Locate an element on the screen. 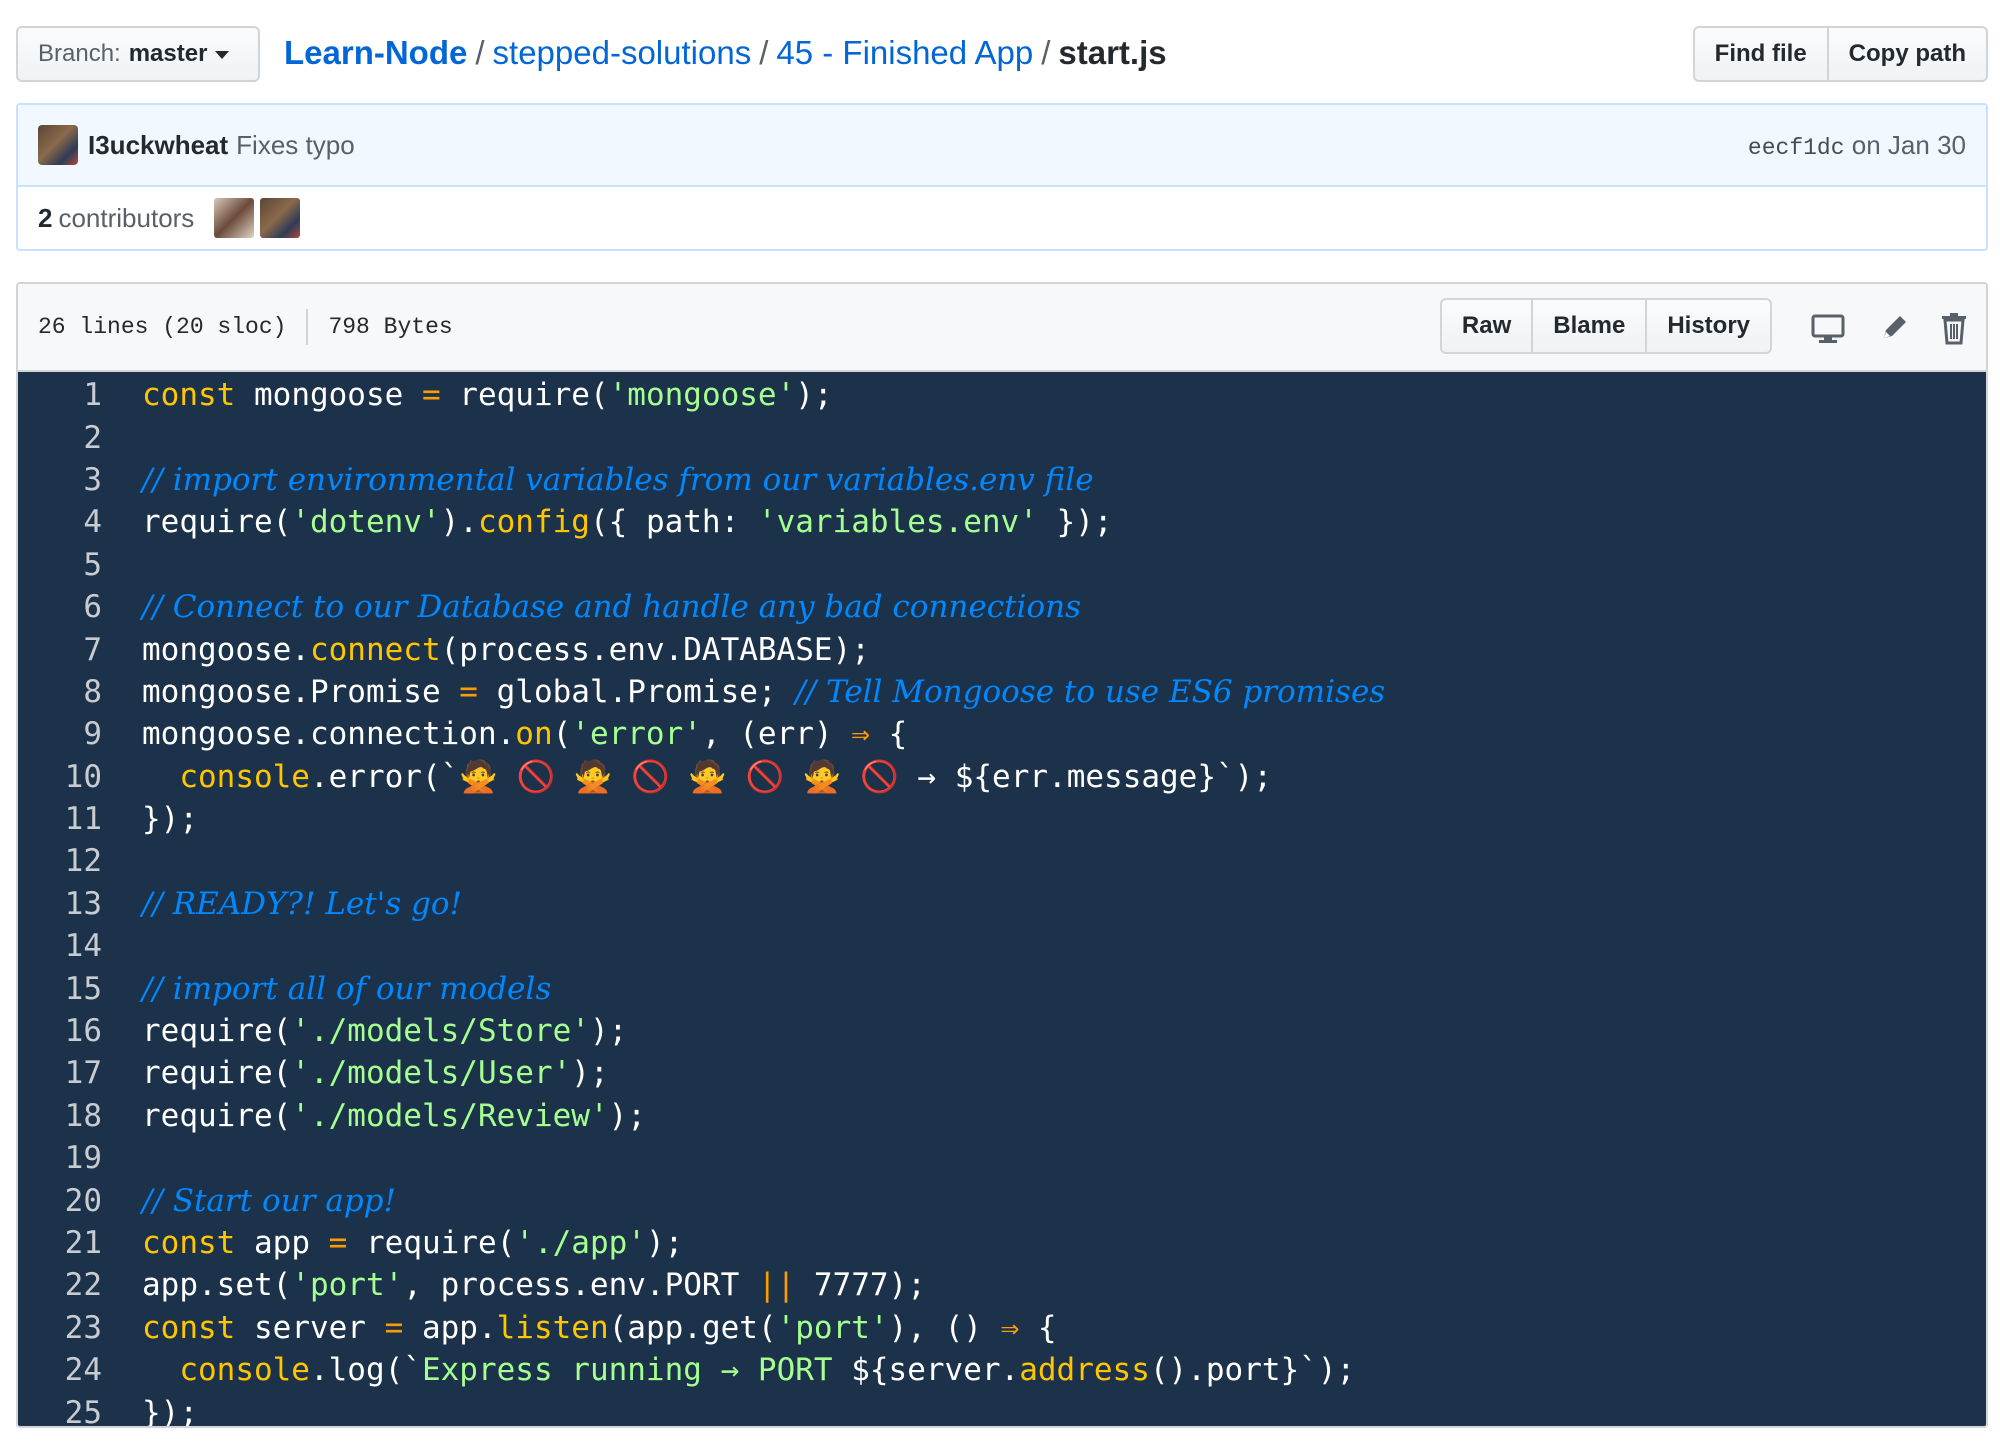 The width and height of the screenshot is (2000, 1446). line-number: 23 is located at coordinates (80, 1328).